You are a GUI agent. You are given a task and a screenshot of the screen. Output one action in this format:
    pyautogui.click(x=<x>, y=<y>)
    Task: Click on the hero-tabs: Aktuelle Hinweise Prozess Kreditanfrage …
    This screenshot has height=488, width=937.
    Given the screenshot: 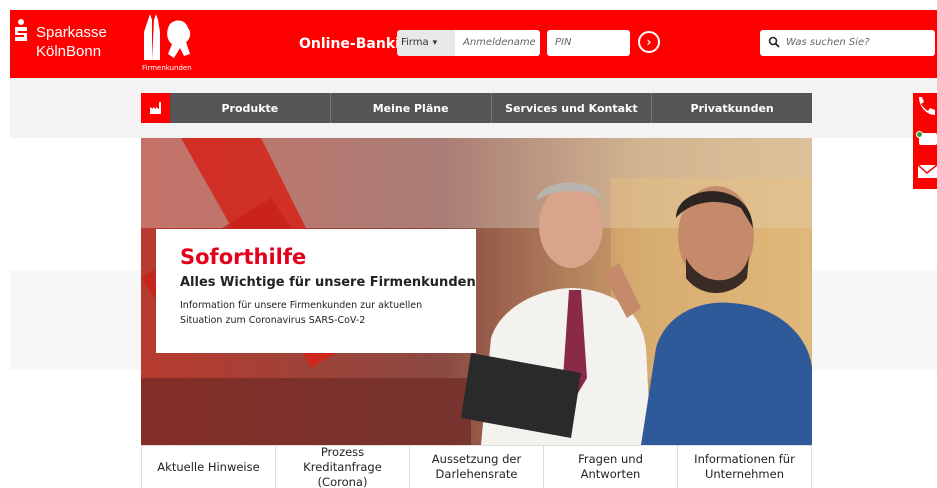 What is the action you would take?
    pyautogui.click(x=476, y=466)
    